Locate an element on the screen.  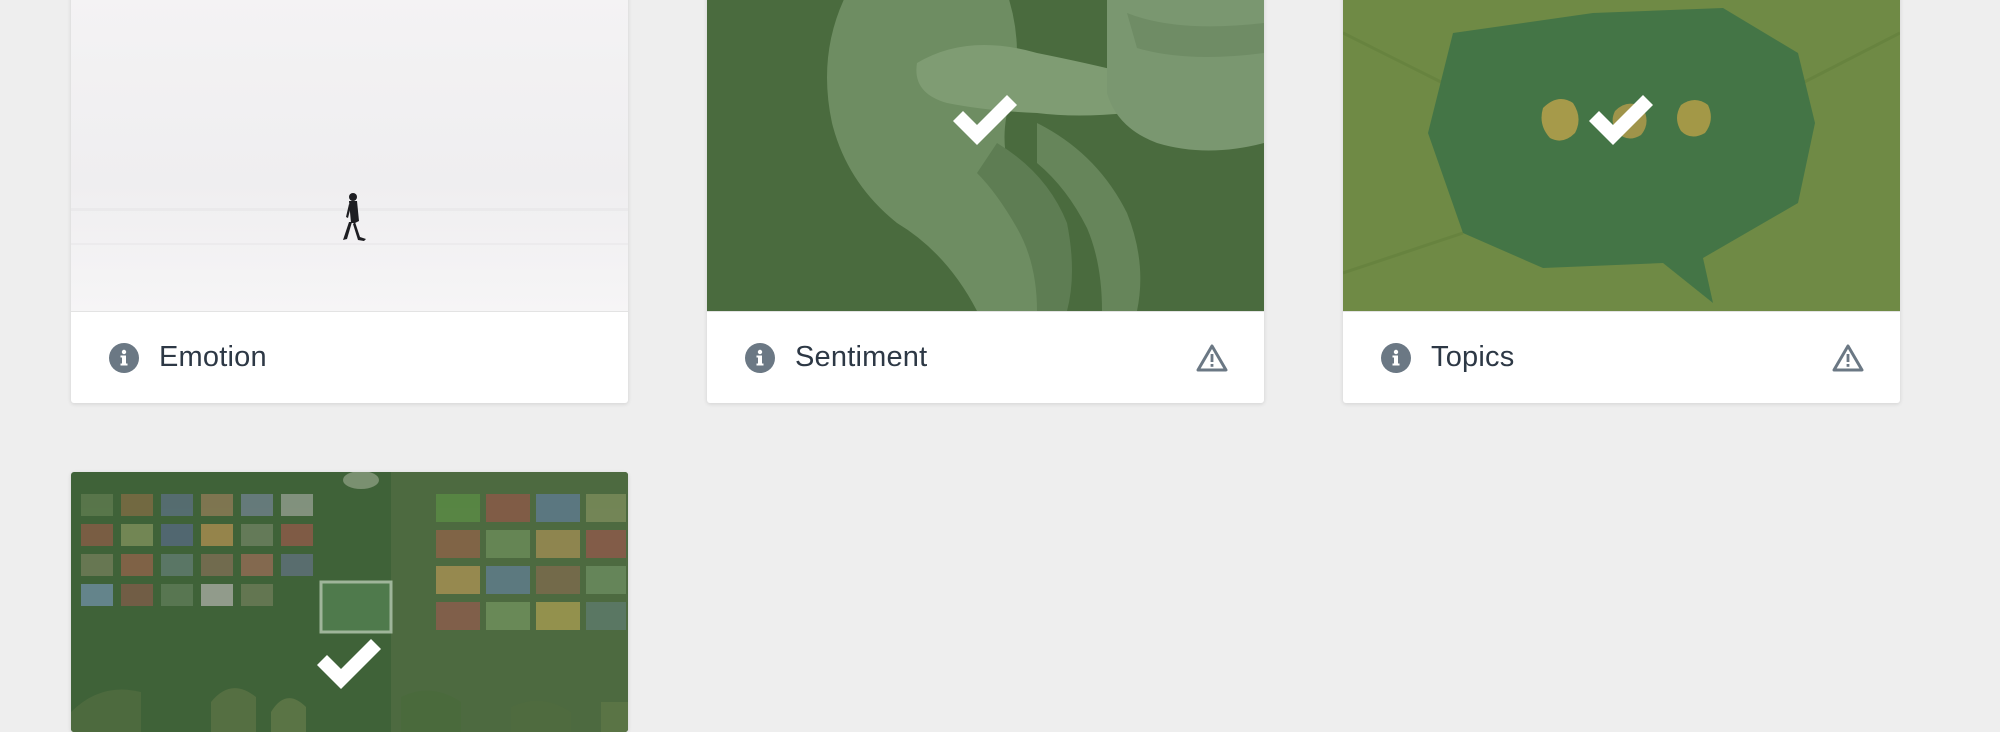
snow-scene-image is located at coordinates (349, 155).